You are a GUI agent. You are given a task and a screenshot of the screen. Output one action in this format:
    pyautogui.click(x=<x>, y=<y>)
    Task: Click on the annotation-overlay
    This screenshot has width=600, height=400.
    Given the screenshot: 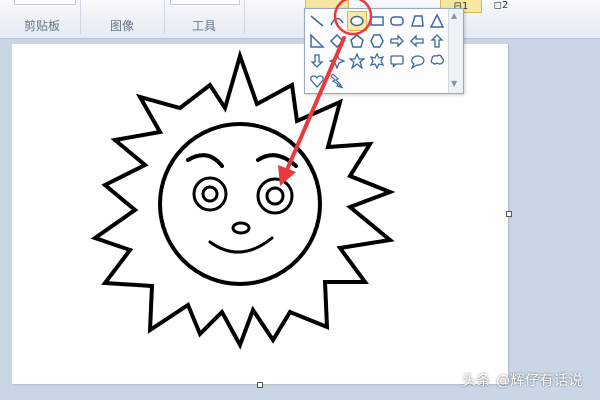 What is the action you would take?
    pyautogui.click(x=325, y=93)
    